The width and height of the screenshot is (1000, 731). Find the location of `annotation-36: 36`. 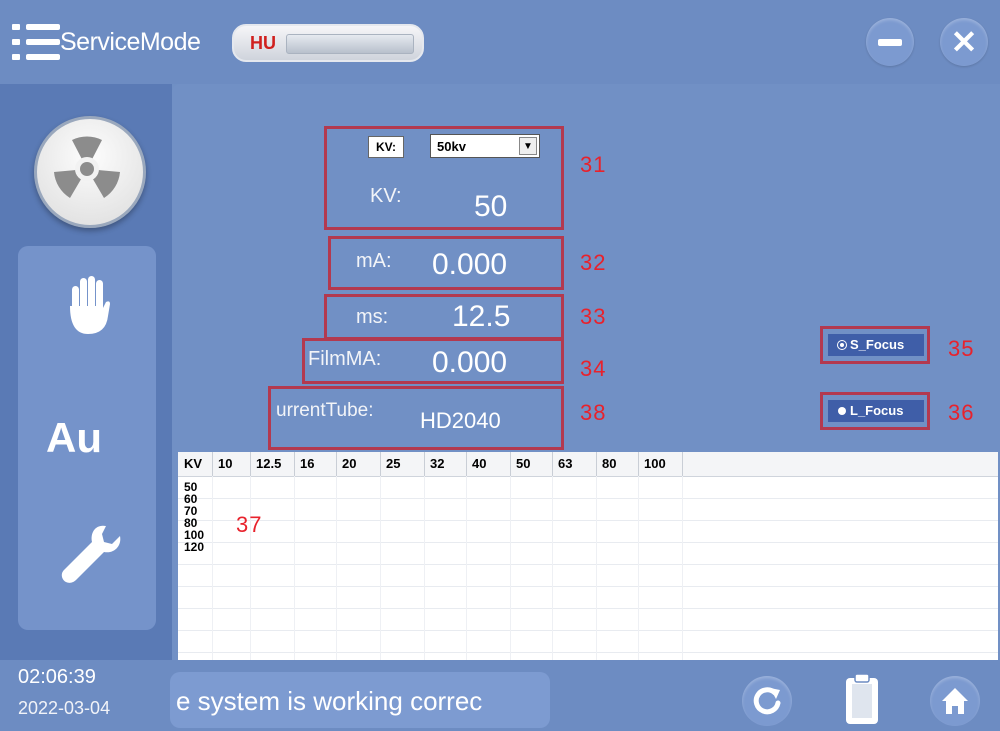

annotation-36: 36 is located at coordinates (961, 412).